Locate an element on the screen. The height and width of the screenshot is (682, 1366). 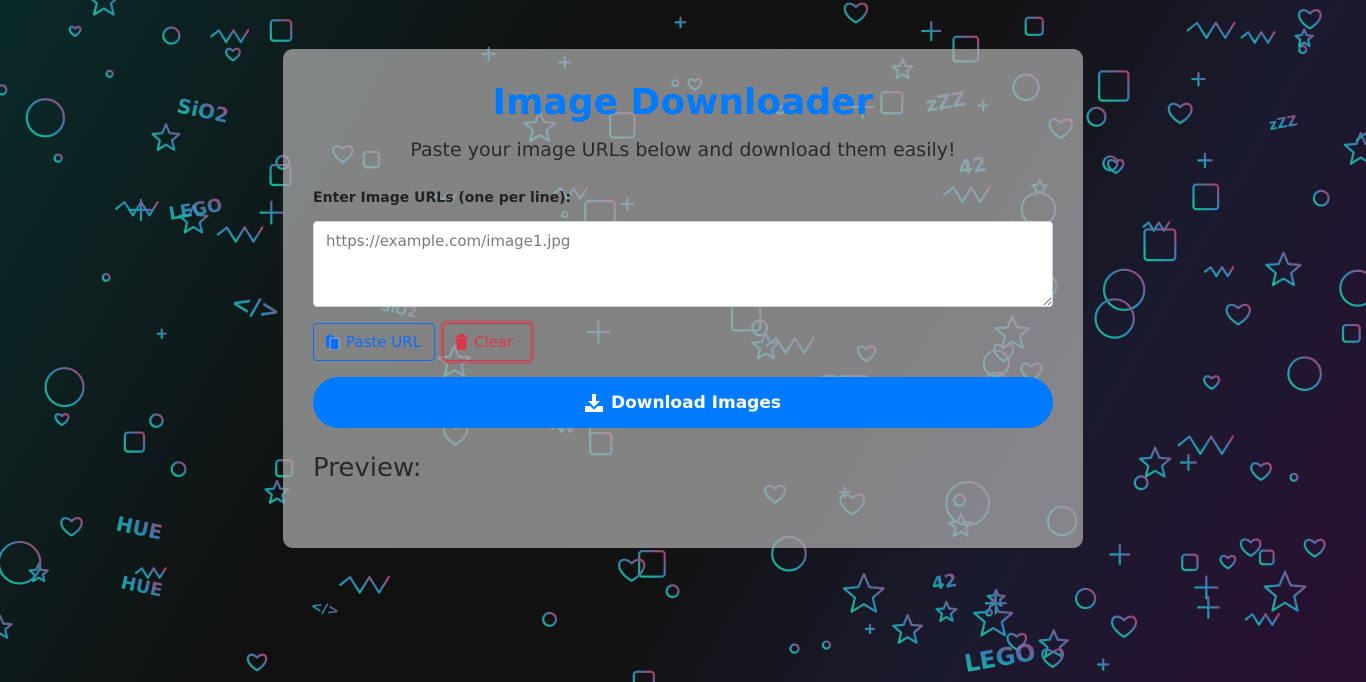
urls-textarea is located at coordinates (683, 264).